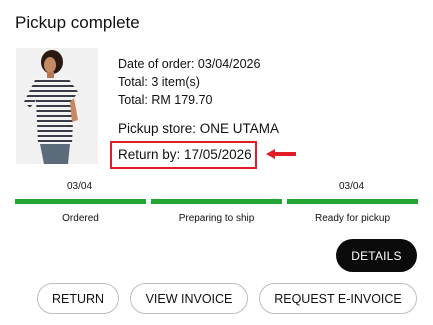 The height and width of the screenshot is (325, 433). Describe the element at coordinates (199, 128) in the screenshot. I see `pickup-store: Pickup store: ONE UTAMA` at that location.